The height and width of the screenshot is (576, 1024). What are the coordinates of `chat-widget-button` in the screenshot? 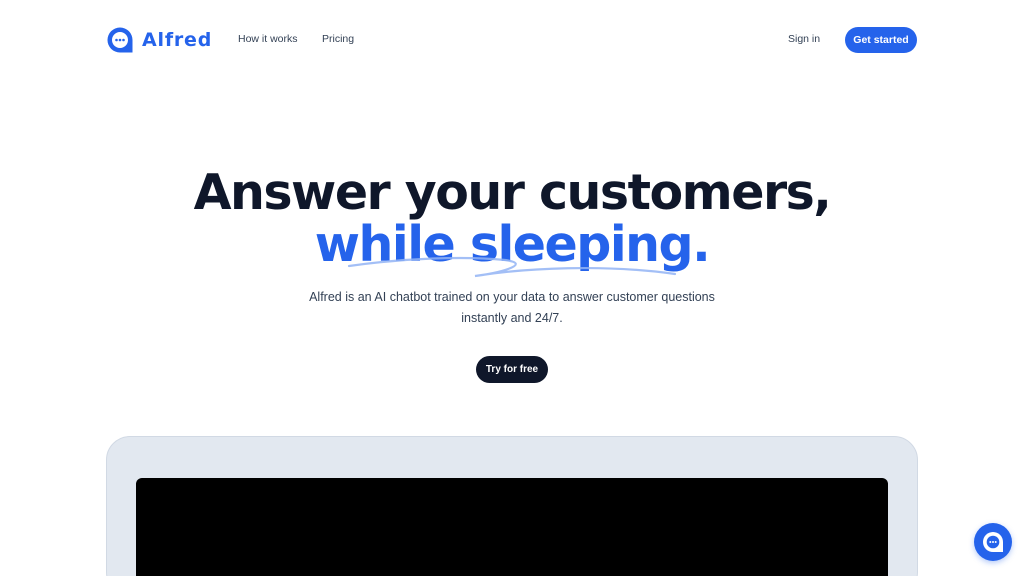 It's located at (993, 542).